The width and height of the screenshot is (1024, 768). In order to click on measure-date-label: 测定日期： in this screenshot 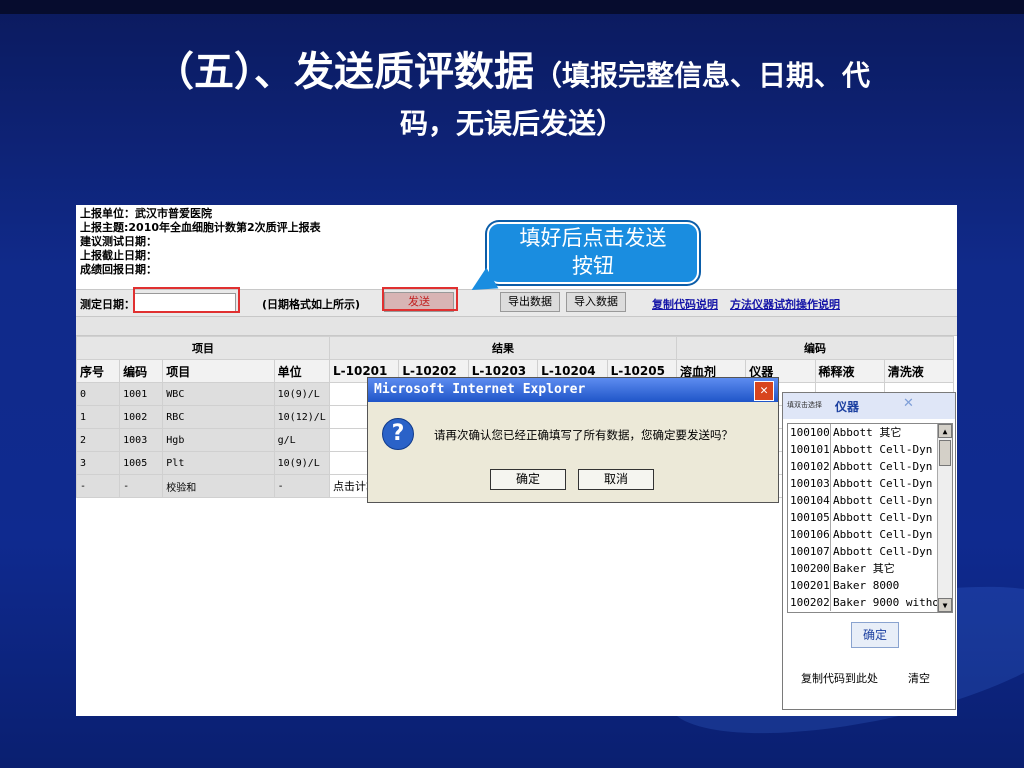, I will do `click(107, 304)`.